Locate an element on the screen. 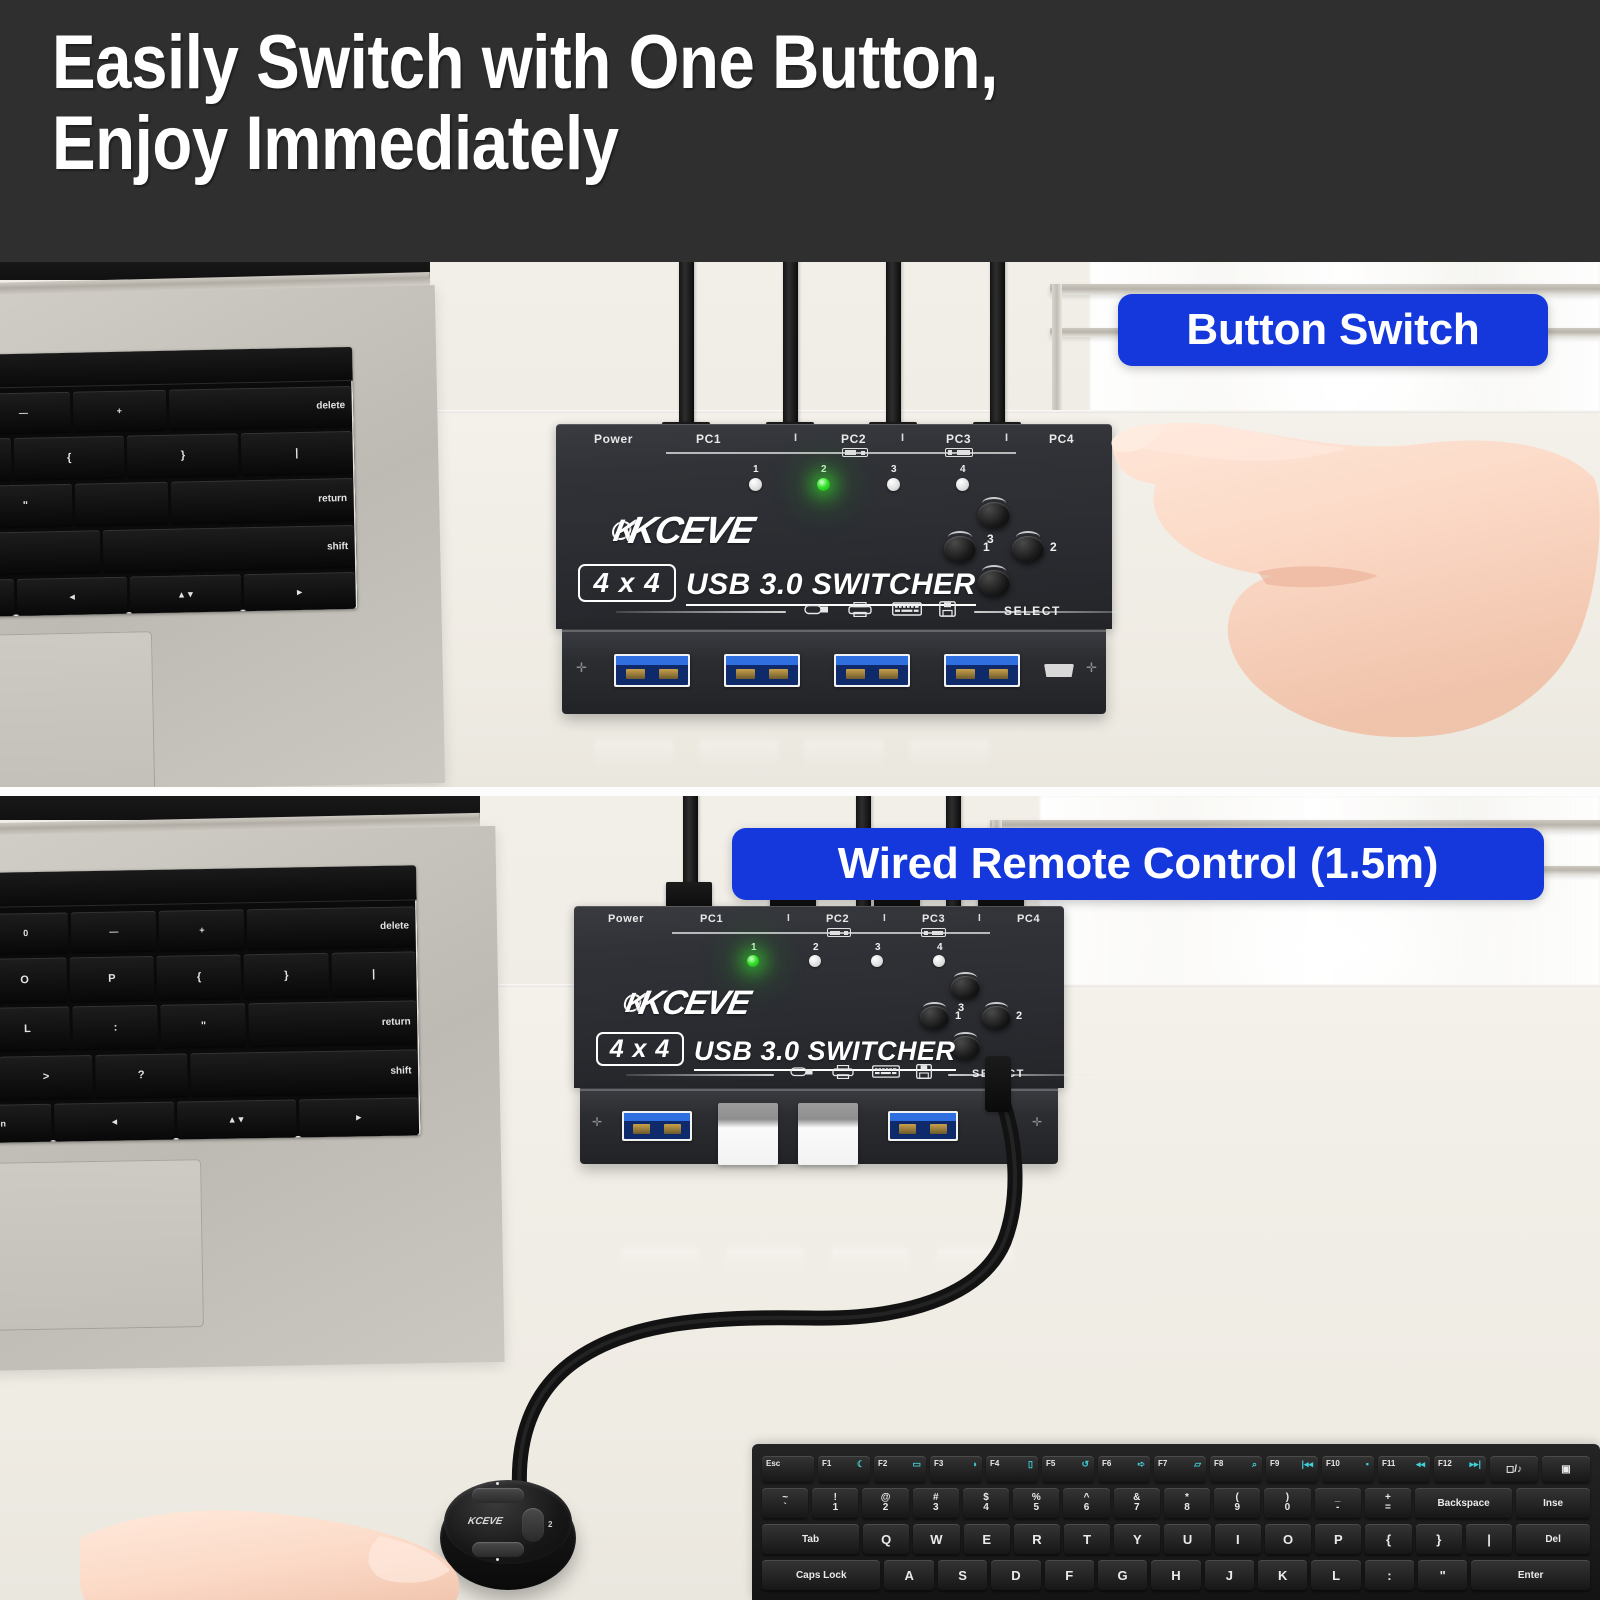 This screenshot has height=1600, width=1600. key-f7: F7 ▱ is located at coordinates (1180, 1469).